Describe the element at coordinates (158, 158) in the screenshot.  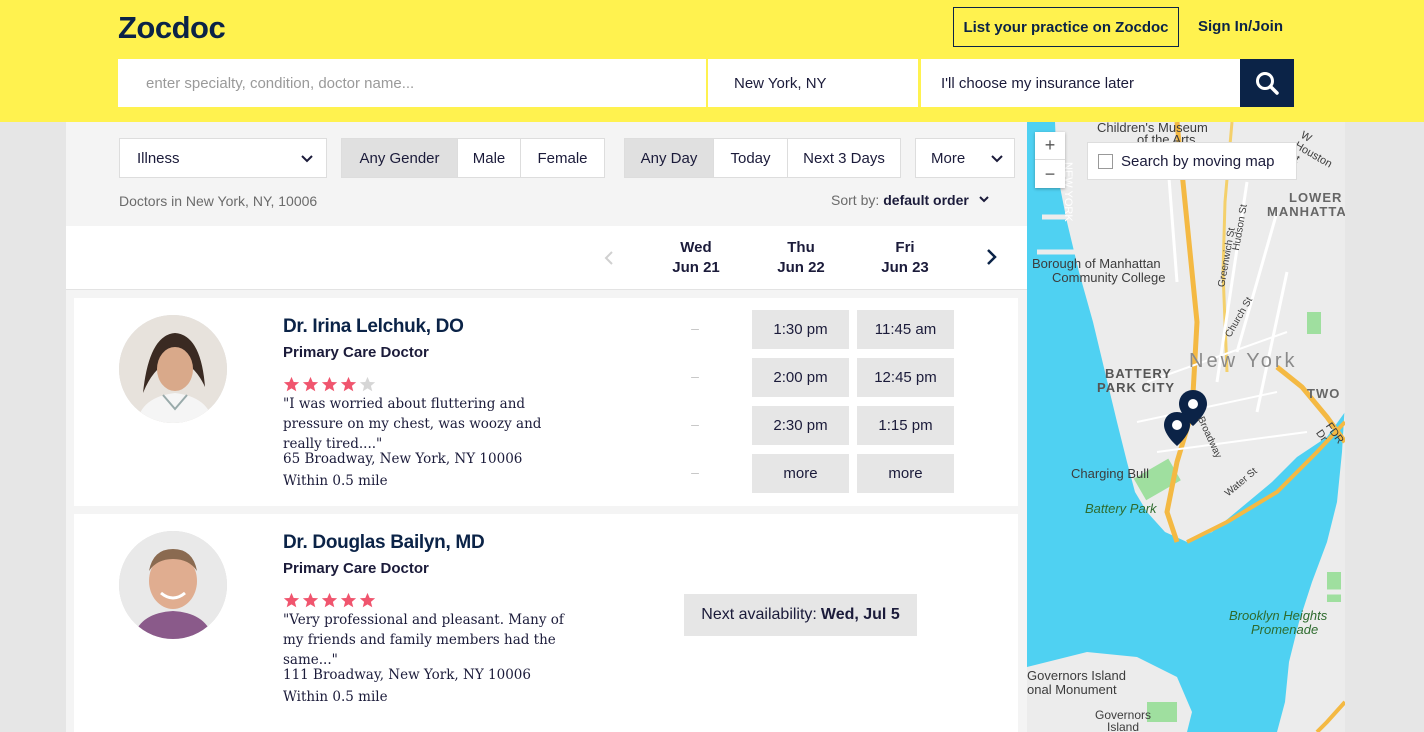
I see `reason-select-value: Illness` at that location.